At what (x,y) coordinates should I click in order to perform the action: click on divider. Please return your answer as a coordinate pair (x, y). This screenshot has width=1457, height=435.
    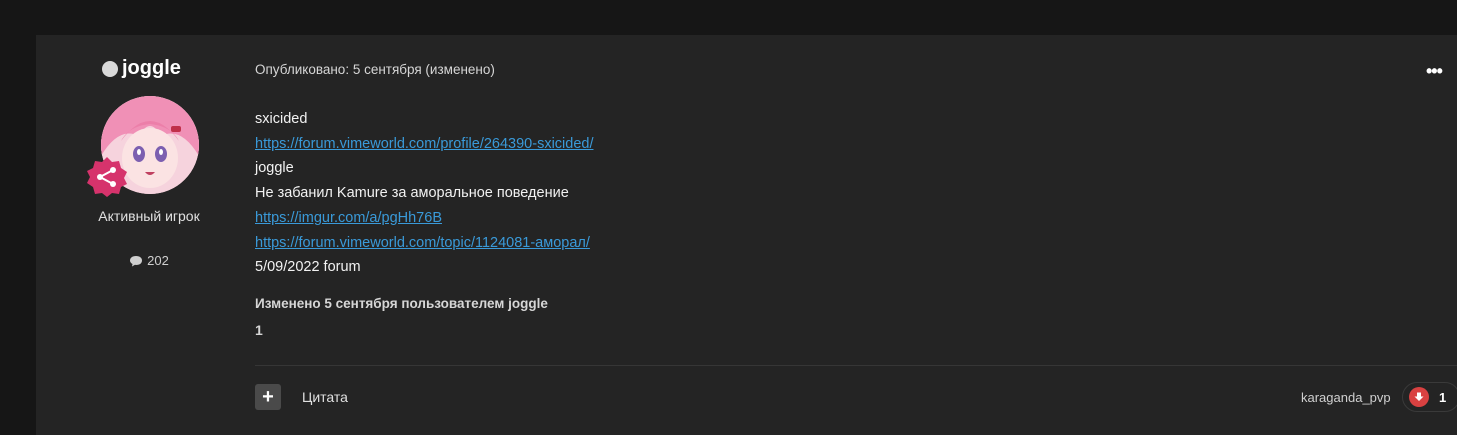
    Looking at the image, I should click on (856, 365).